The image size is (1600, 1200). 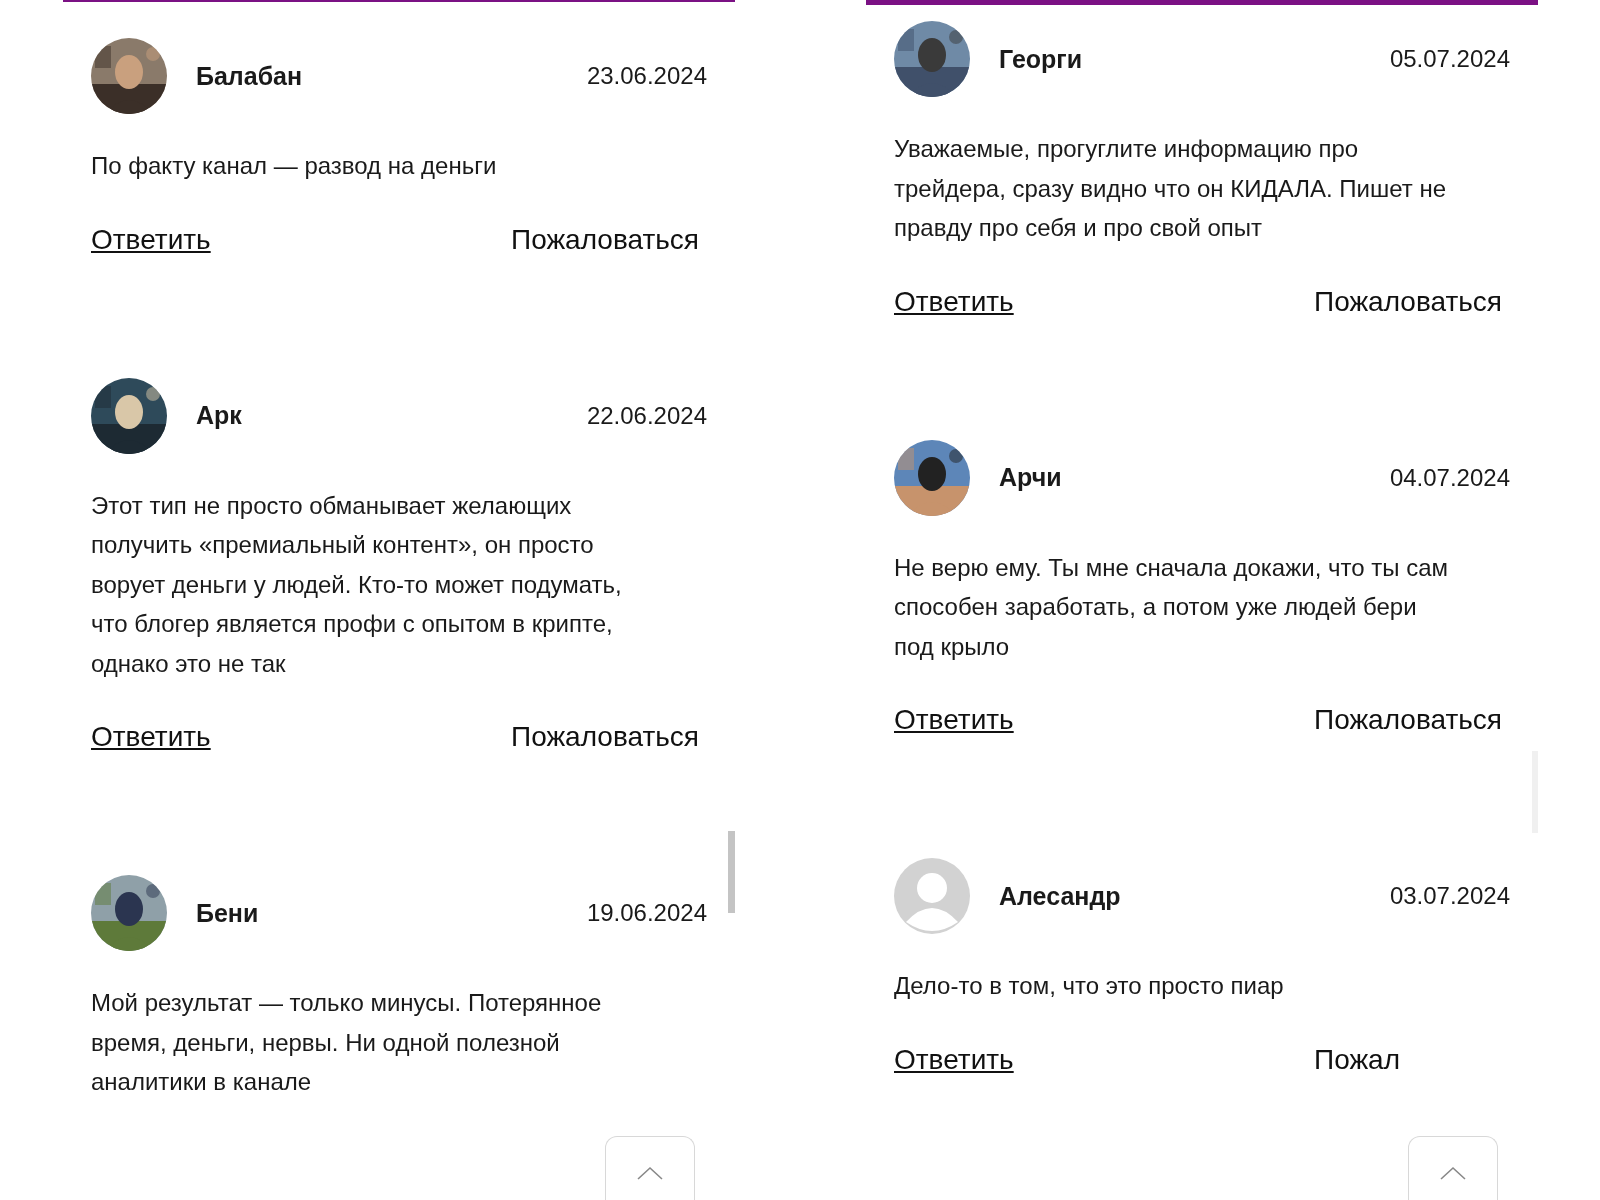 I want to click on comment-text: По факту канал — развод на деньги, so click(x=294, y=166).